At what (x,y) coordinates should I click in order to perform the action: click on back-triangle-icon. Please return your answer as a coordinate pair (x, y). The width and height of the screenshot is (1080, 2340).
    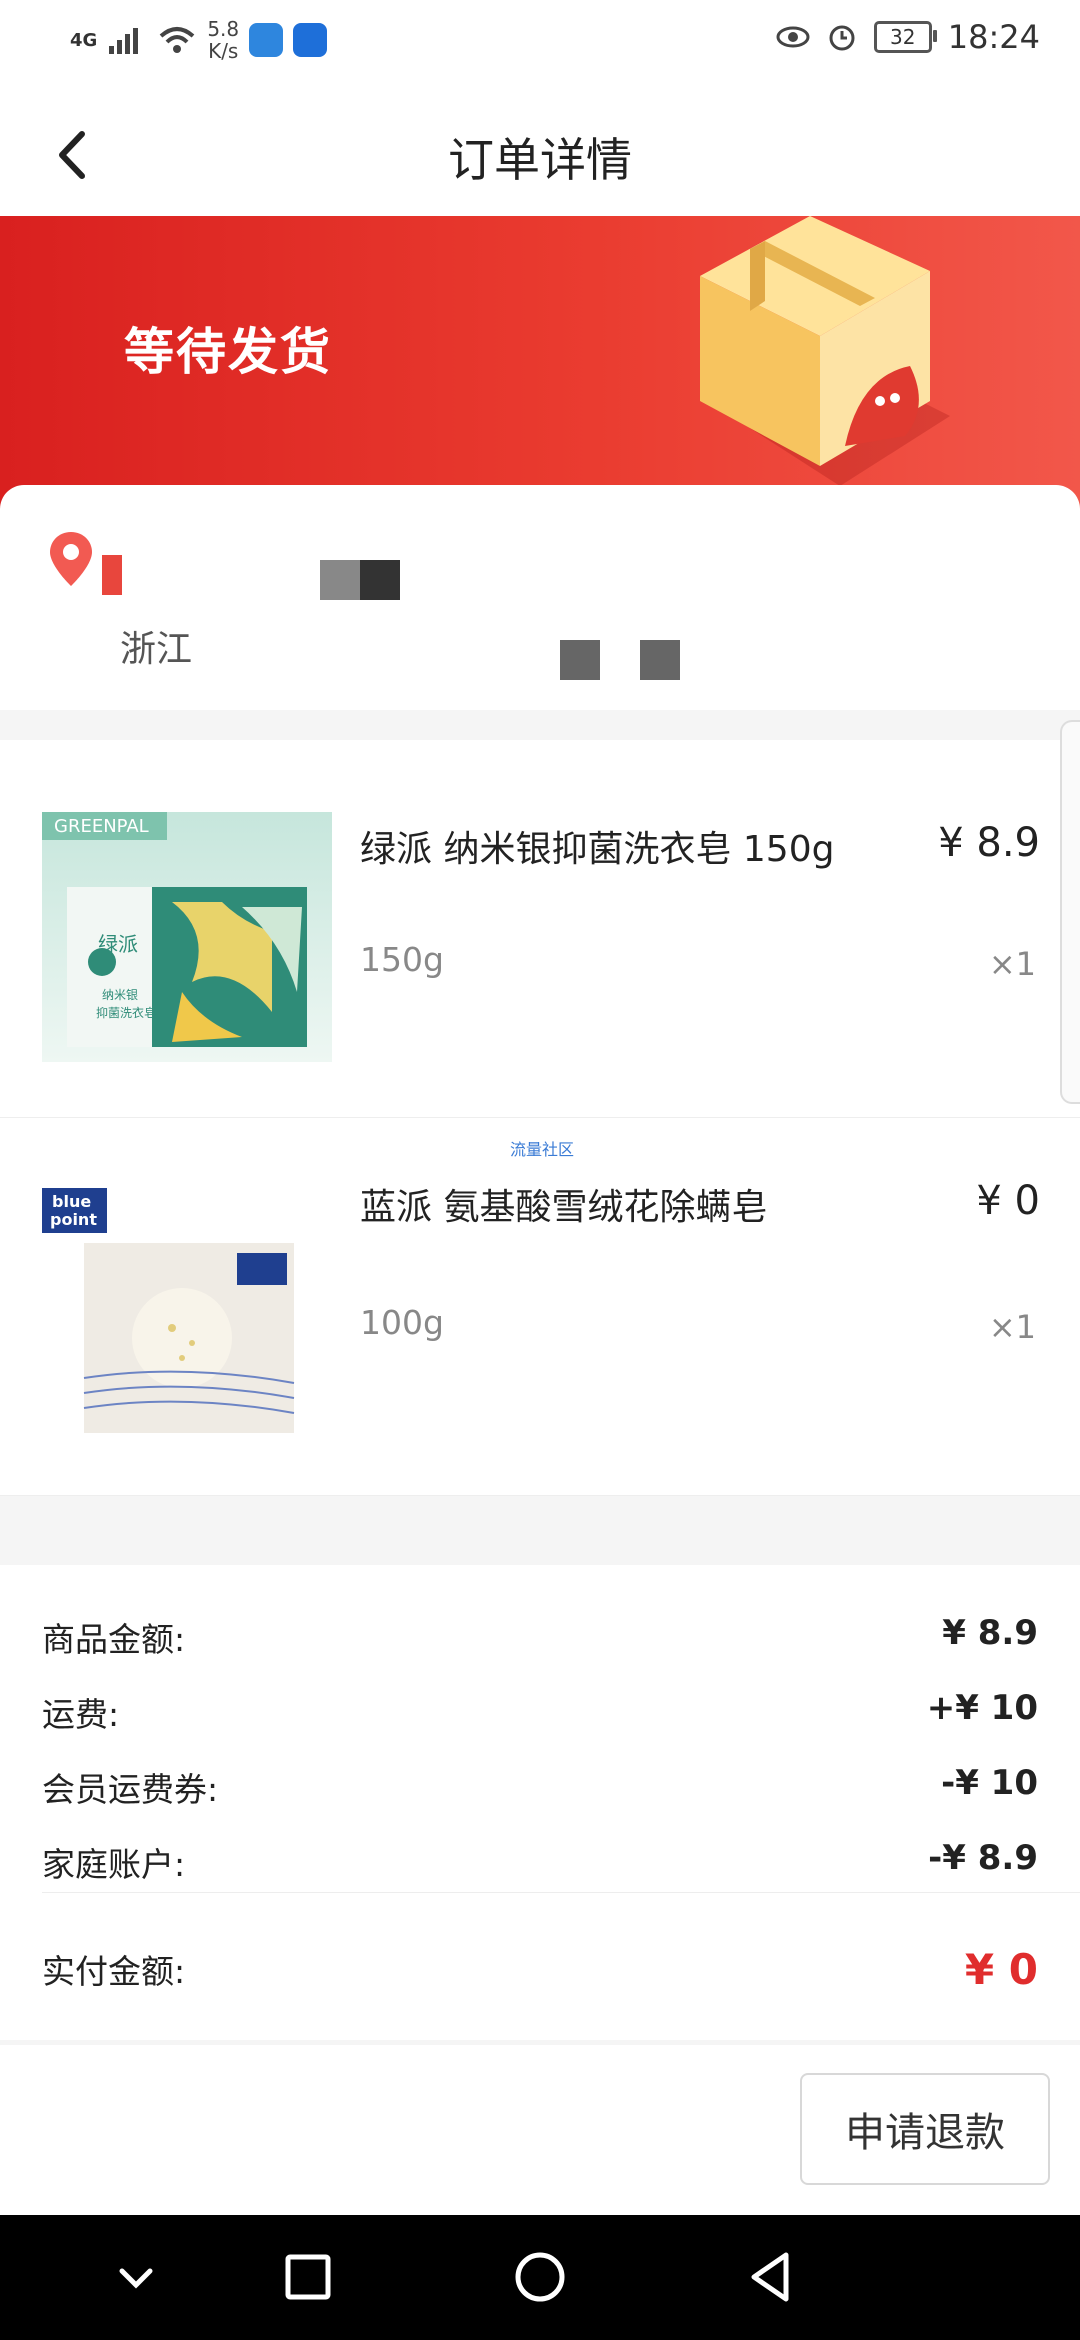
    Looking at the image, I should click on (772, 2277).